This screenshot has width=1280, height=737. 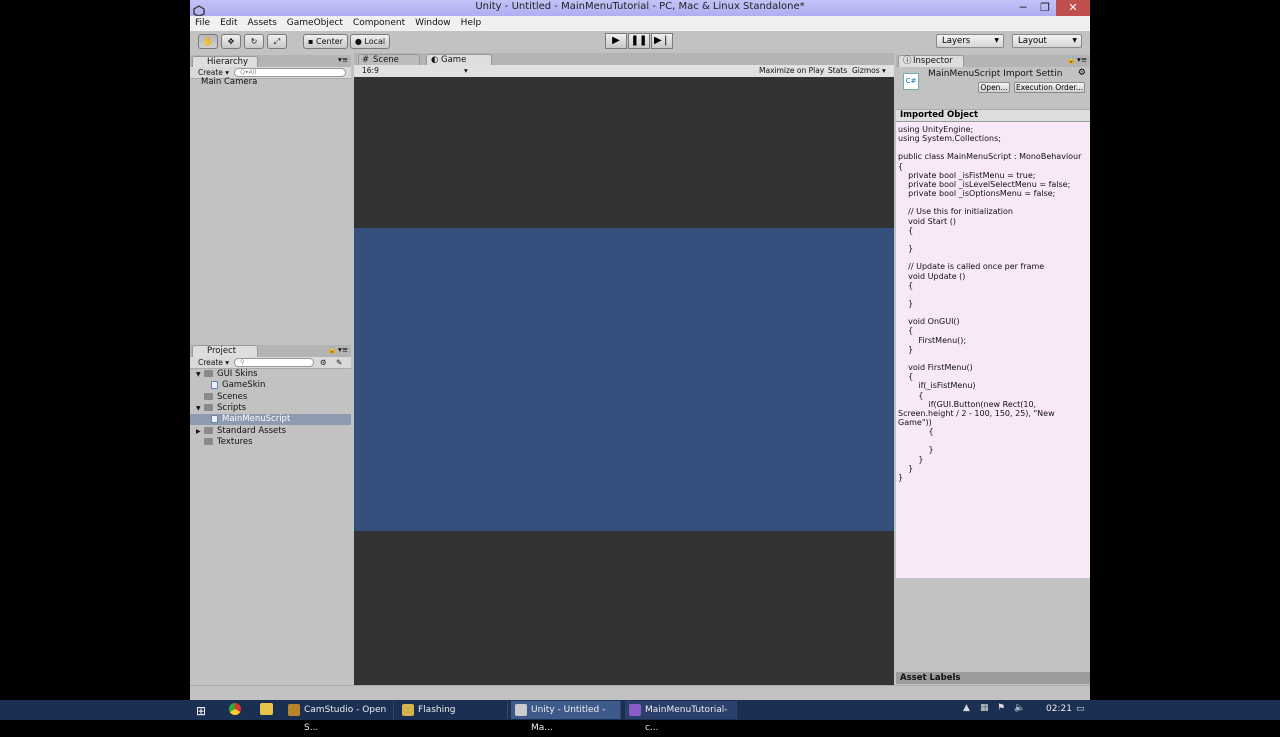 I want to click on project-tree-item: MainMenuScript, so click(x=270, y=420).